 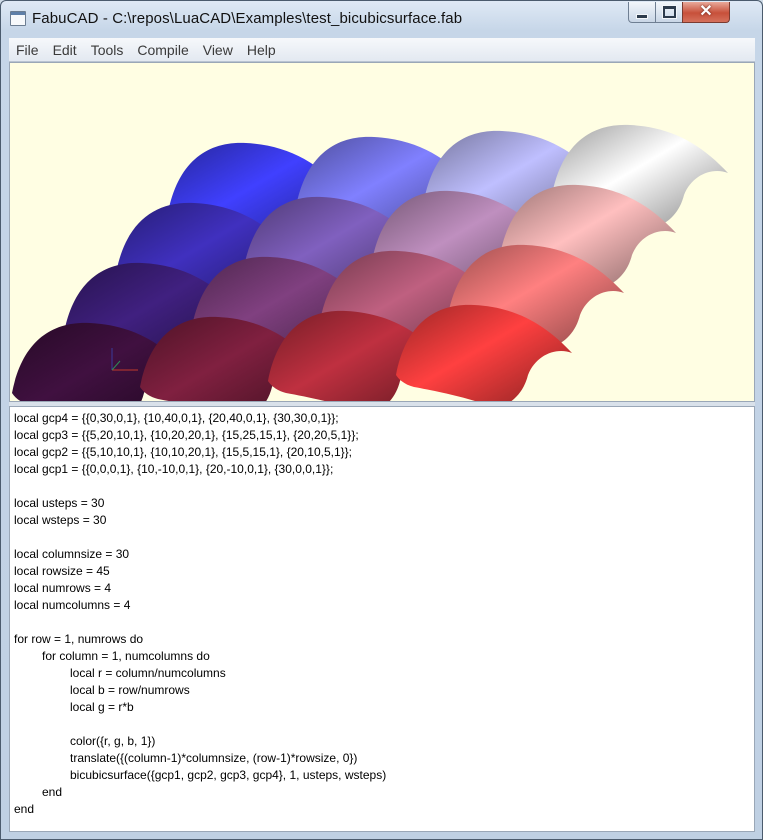 I want to click on app-window-icon, so click(x=18, y=18).